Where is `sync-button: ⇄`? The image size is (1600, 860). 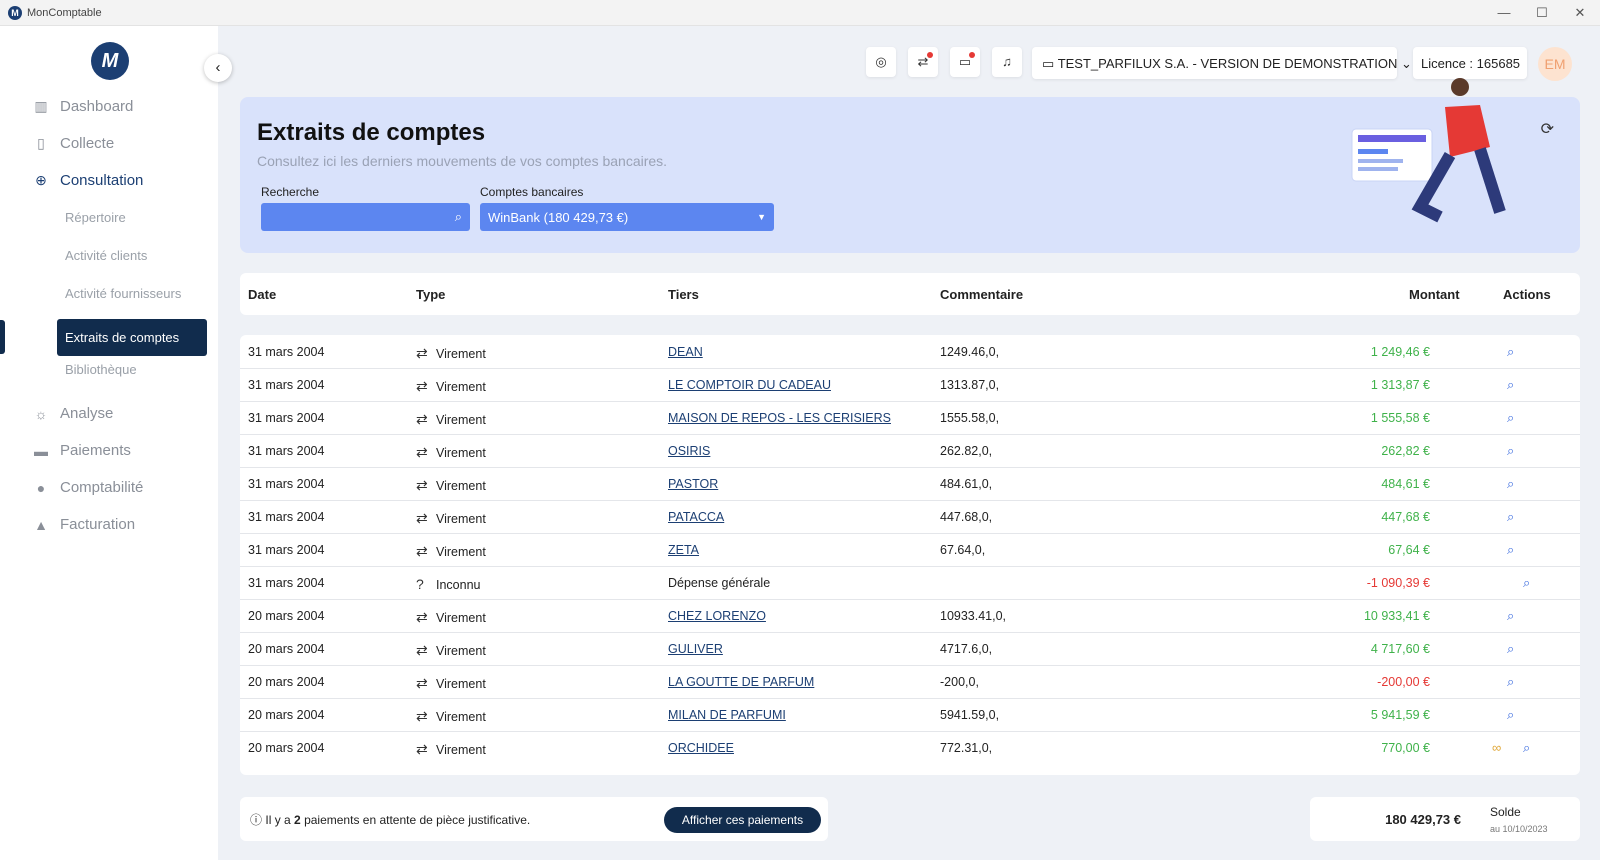 sync-button: ⇄ is located at coordinates (923, 62).